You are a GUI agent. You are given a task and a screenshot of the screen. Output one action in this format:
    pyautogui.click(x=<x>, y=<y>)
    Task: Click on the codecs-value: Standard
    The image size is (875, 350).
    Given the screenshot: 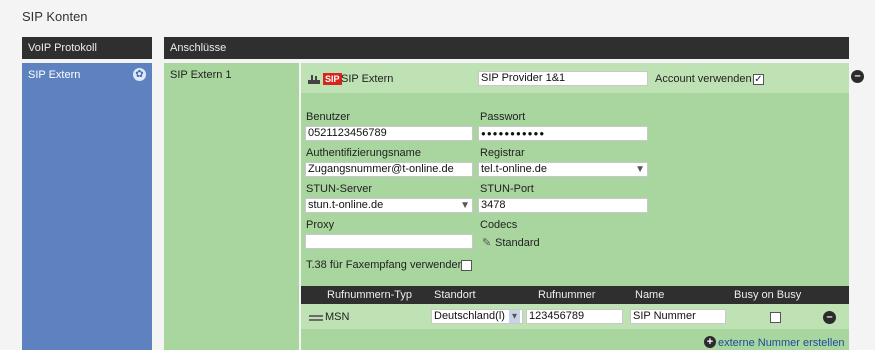 What is the action you would take?
    pyautogui.click(x=517, y=243)
    